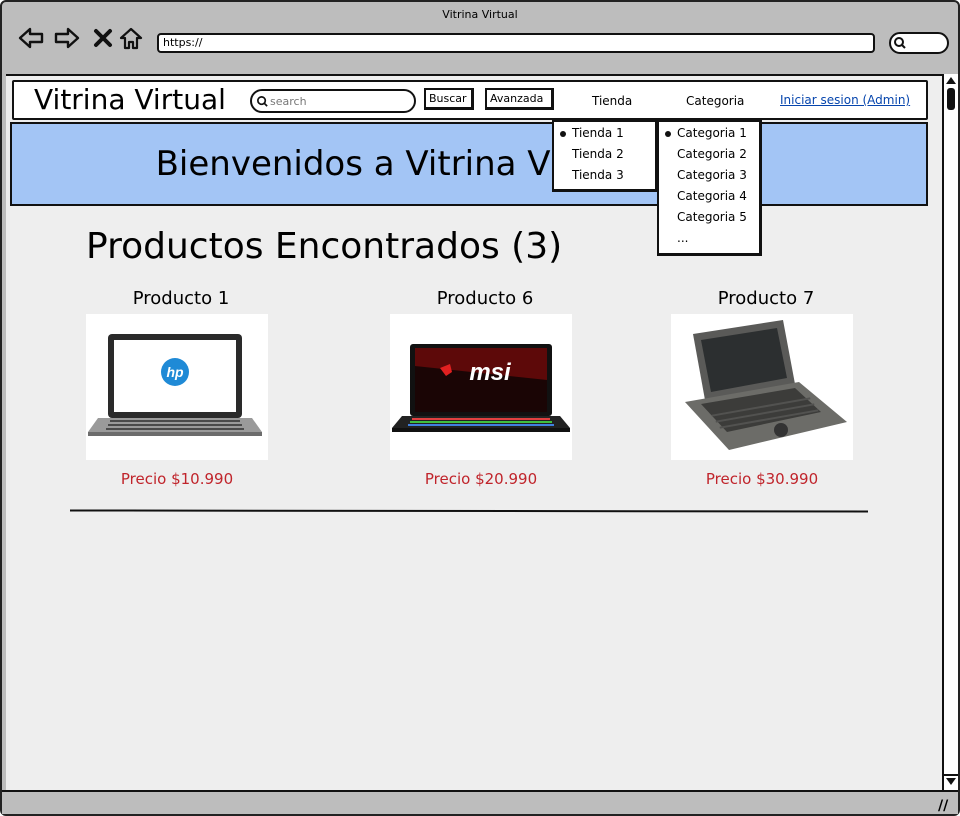 The image size is (960, 816). Describe the element at coordinates (490, 372) in the screenshot. I see `msi-logo-text: msi` at that location.